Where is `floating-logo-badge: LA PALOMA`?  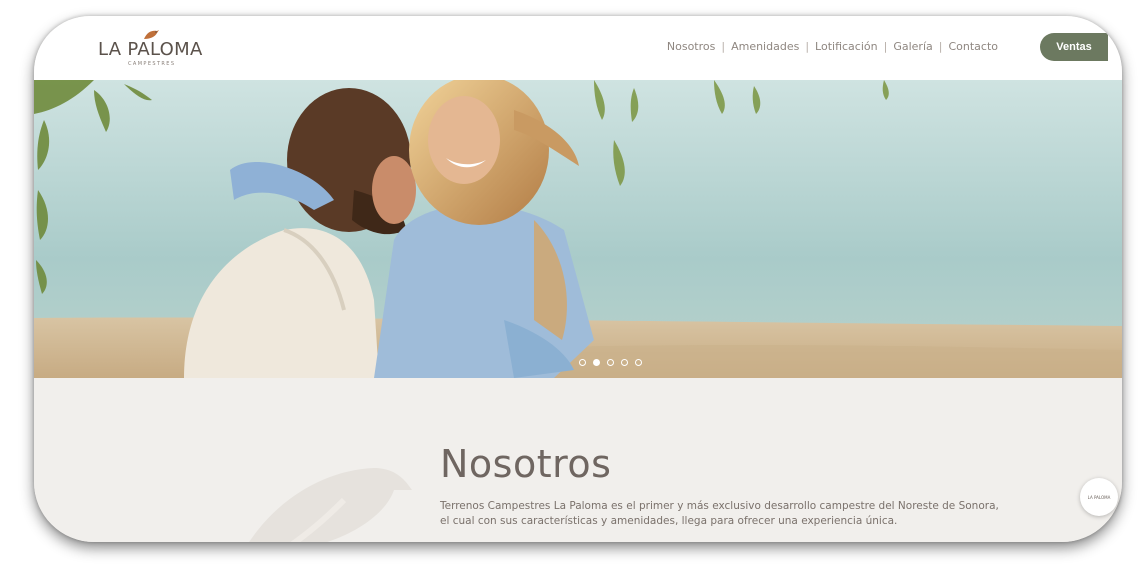
floating-logo-badge: LA PALOMA is located at coordinates (1099, 497).